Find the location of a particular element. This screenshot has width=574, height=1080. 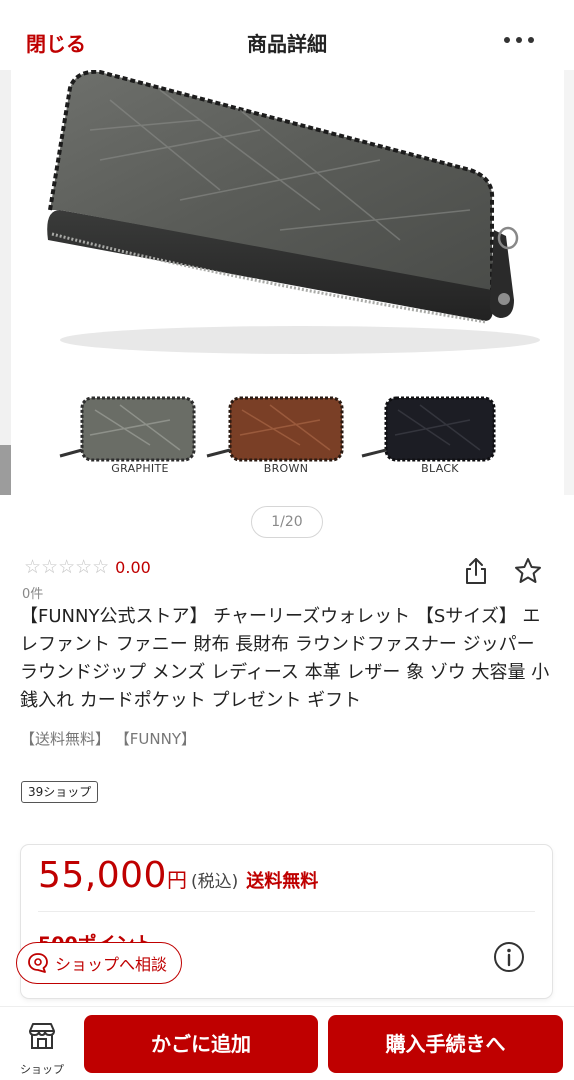

add-to-cart-button: かごに追加 is located at coordinates (201, 1044).